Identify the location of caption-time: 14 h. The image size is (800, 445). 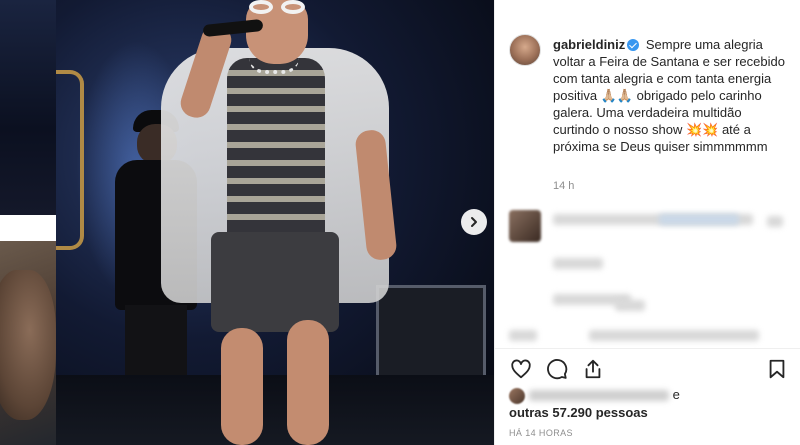
(563, 186).